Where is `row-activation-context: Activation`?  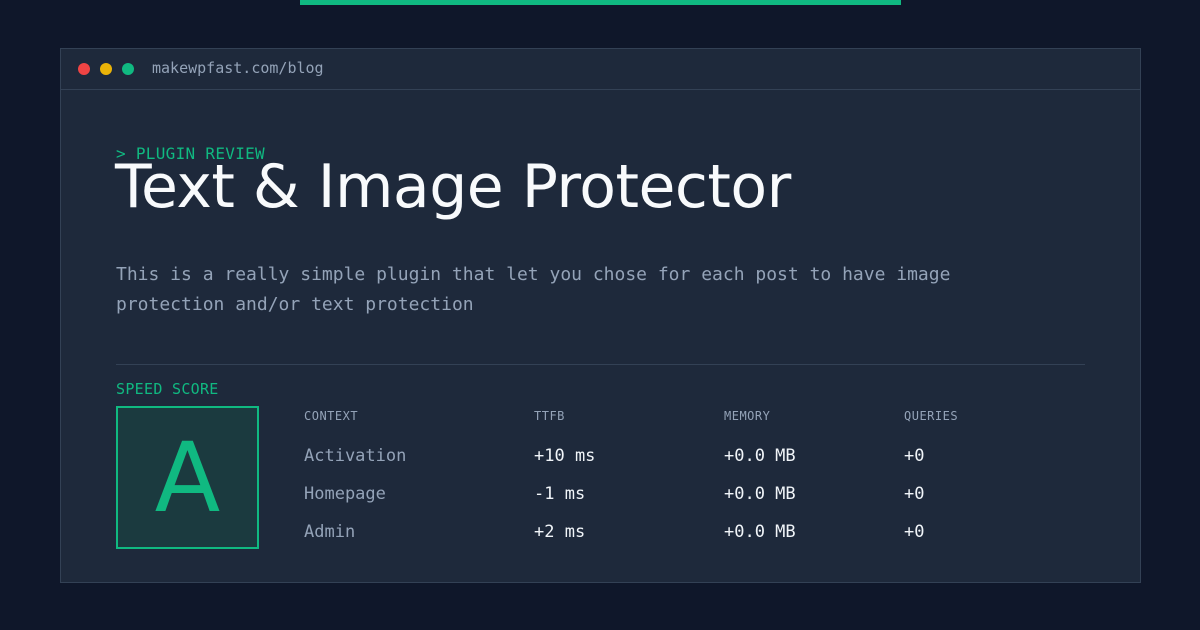
row-activation-context: Activation is located at coordinates (355, 456).